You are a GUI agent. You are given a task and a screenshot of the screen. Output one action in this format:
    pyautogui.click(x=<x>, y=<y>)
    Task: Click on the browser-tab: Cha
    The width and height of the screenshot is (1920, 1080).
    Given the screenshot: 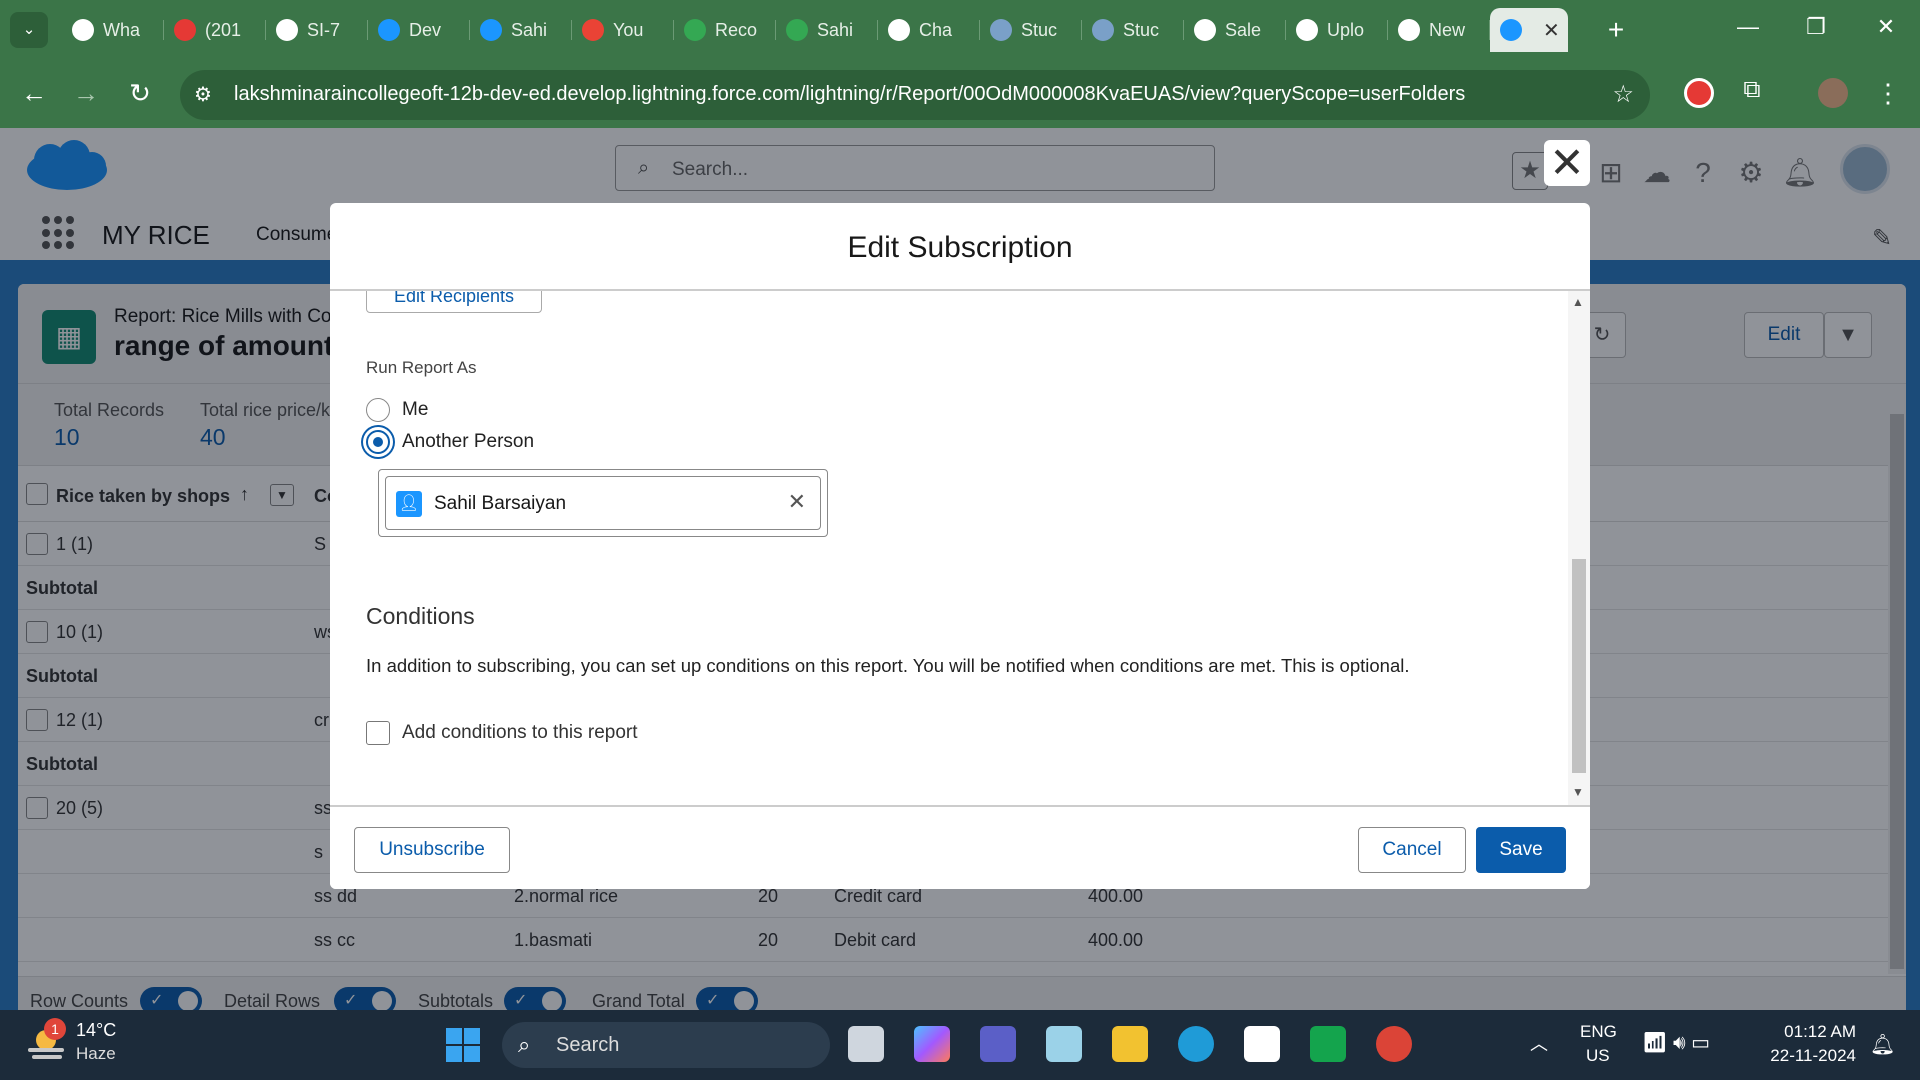 What is the action you would take?
    pyautogui.click(x=929, y=30)
    